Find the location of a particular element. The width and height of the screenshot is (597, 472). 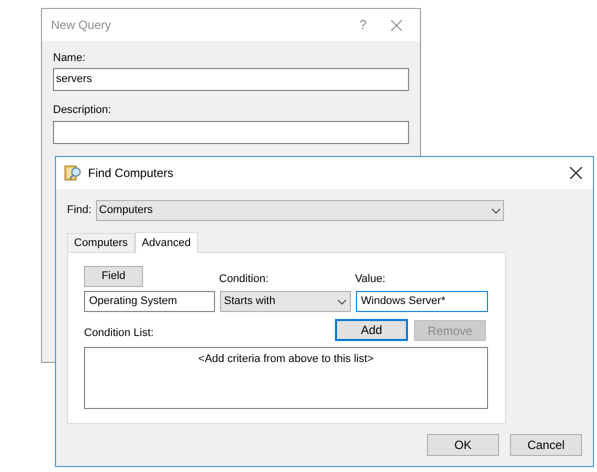

close-icon is located at coordinates (576, 173).